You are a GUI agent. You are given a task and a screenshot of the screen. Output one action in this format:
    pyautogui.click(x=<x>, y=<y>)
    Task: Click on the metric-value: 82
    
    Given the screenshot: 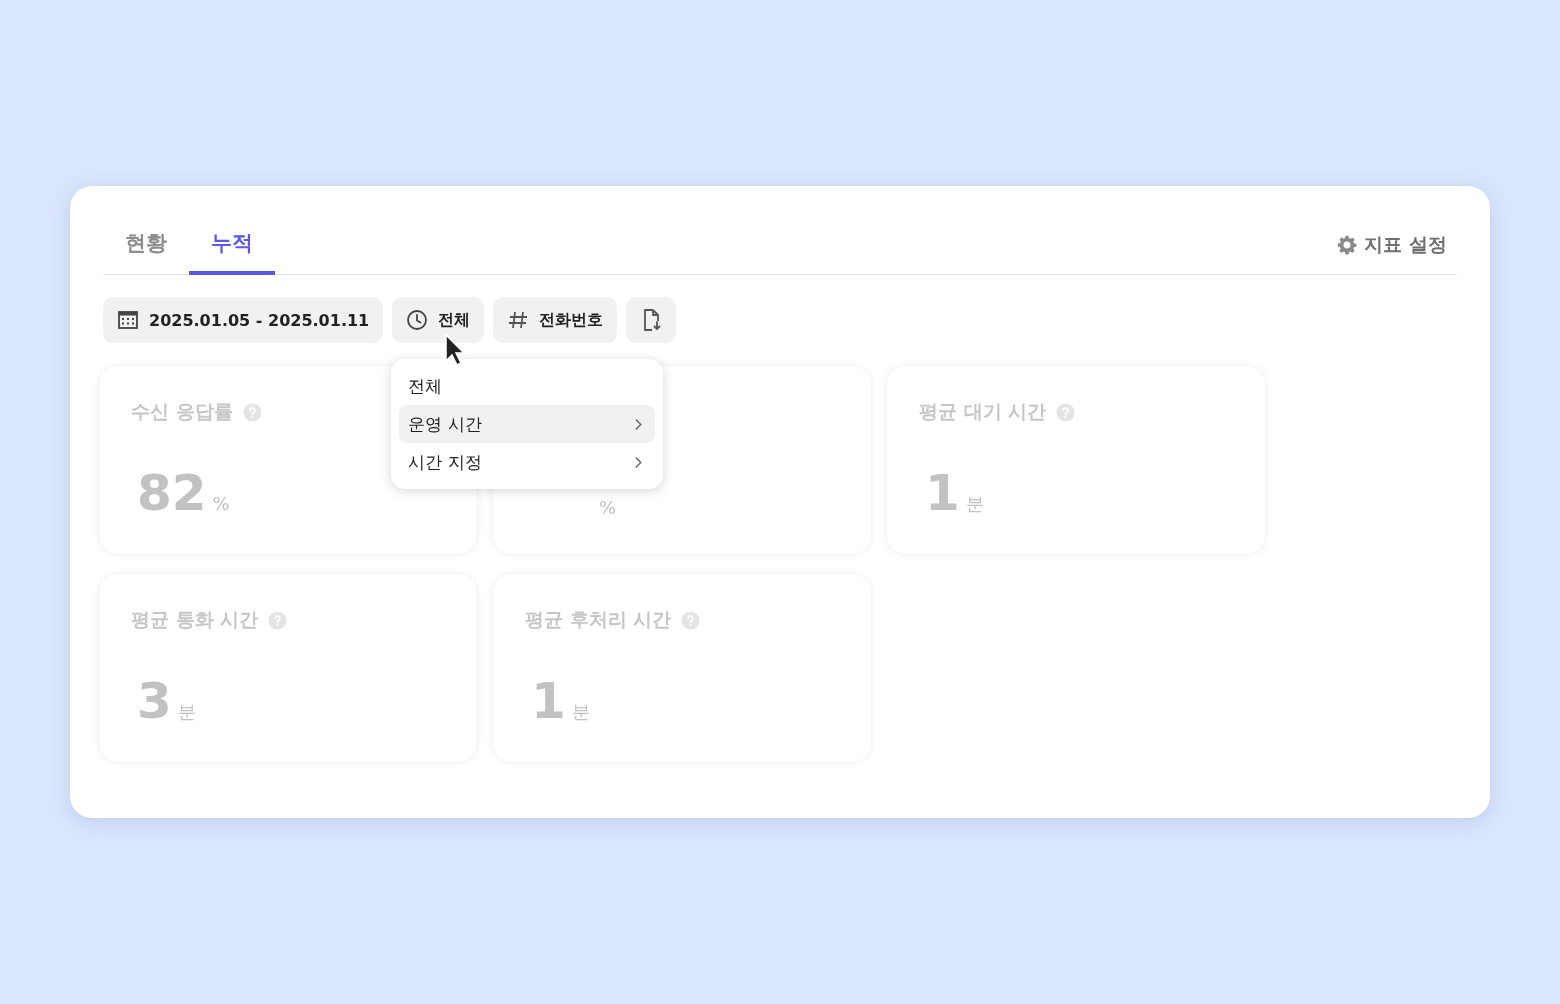 What is the action you would take?
    pyautogui.click(x=172, y=493)
    